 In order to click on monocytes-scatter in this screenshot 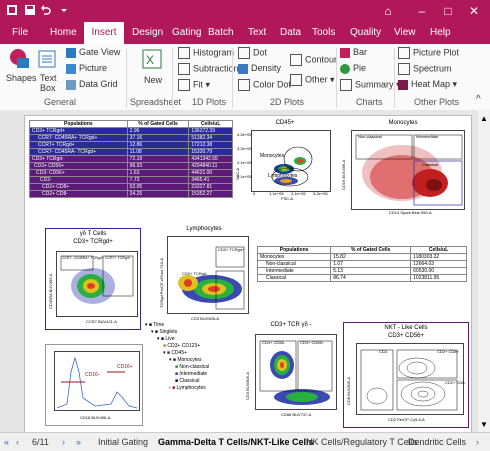, I will do `click(409, 170)`.